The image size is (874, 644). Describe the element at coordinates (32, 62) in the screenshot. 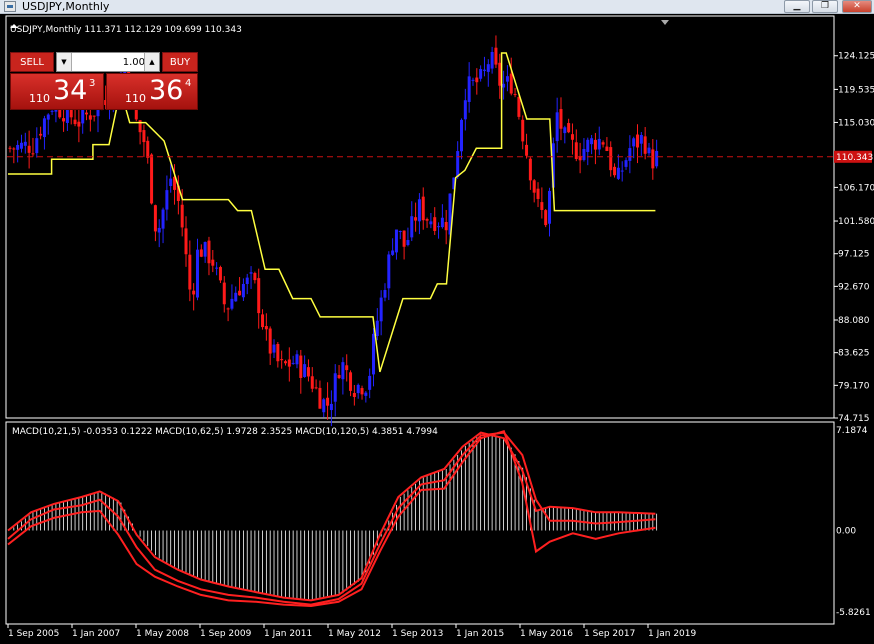

I see `sell-button: SELL` at that location.